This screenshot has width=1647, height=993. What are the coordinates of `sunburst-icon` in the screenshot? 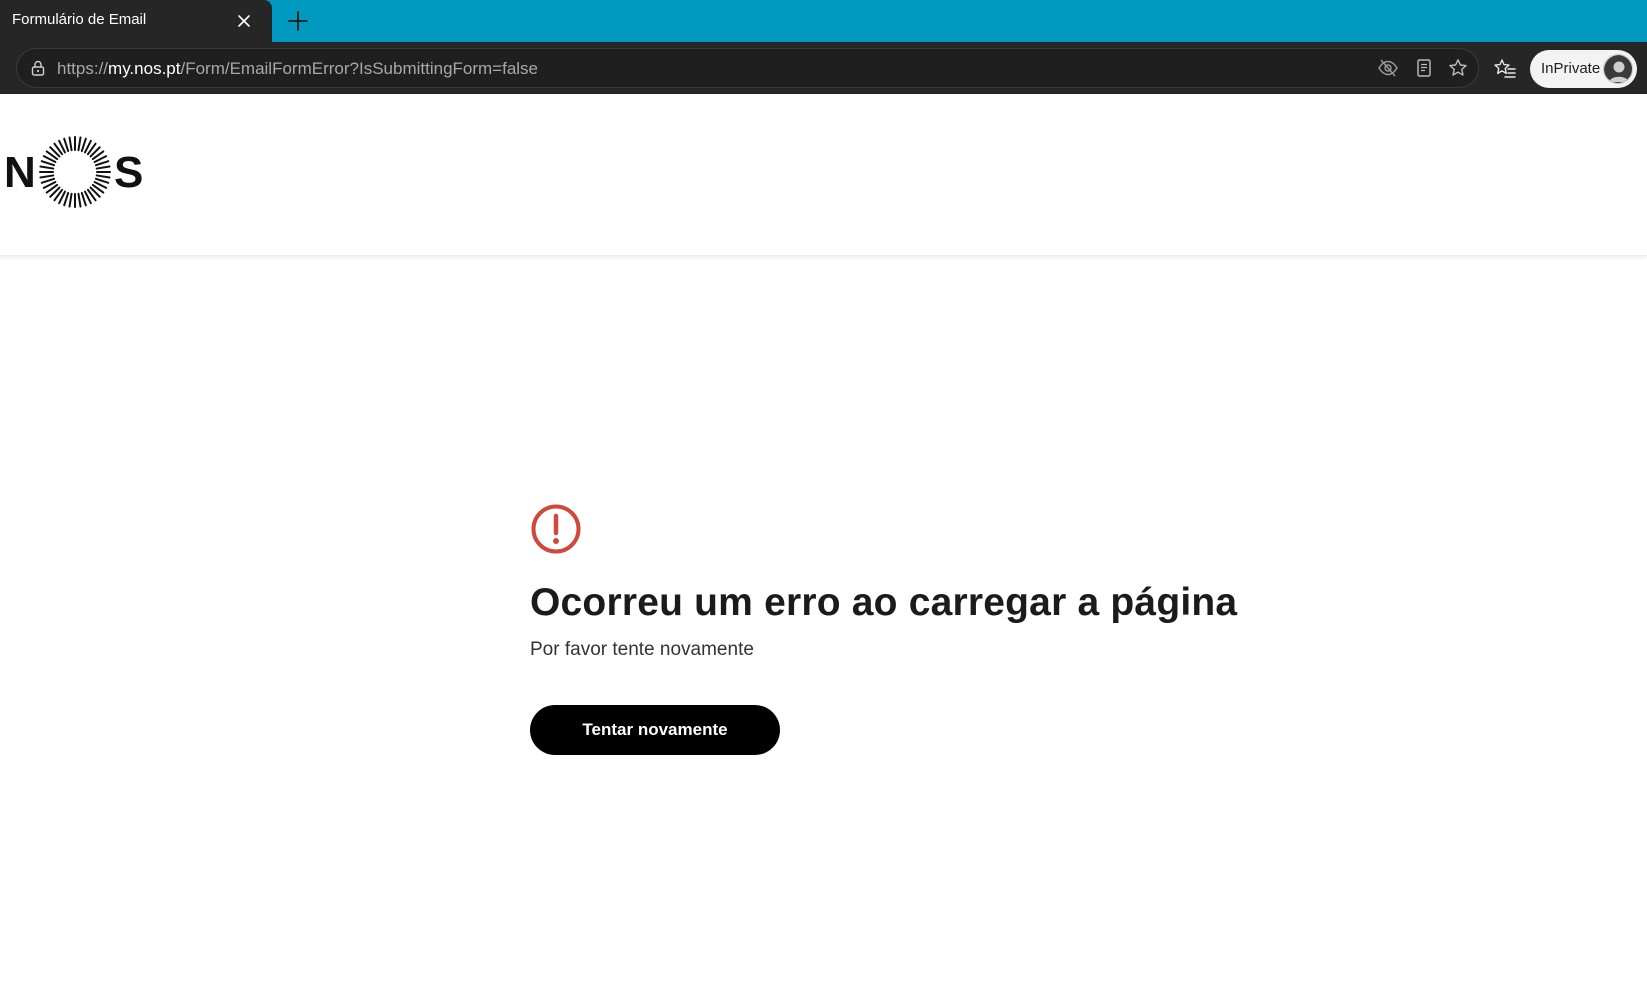 It's located at (75, 172).